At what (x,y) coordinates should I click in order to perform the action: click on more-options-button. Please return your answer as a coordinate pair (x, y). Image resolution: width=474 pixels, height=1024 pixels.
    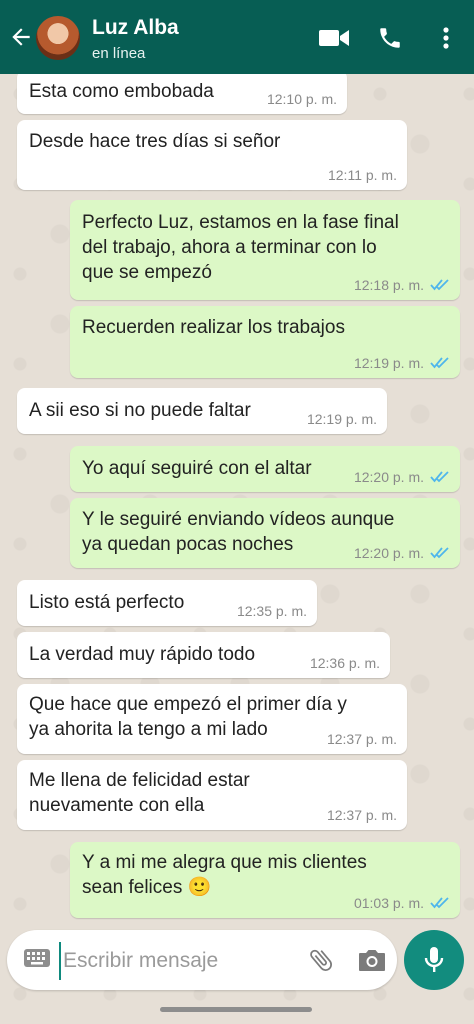
    Looking at the image, I should click on (446, 38).